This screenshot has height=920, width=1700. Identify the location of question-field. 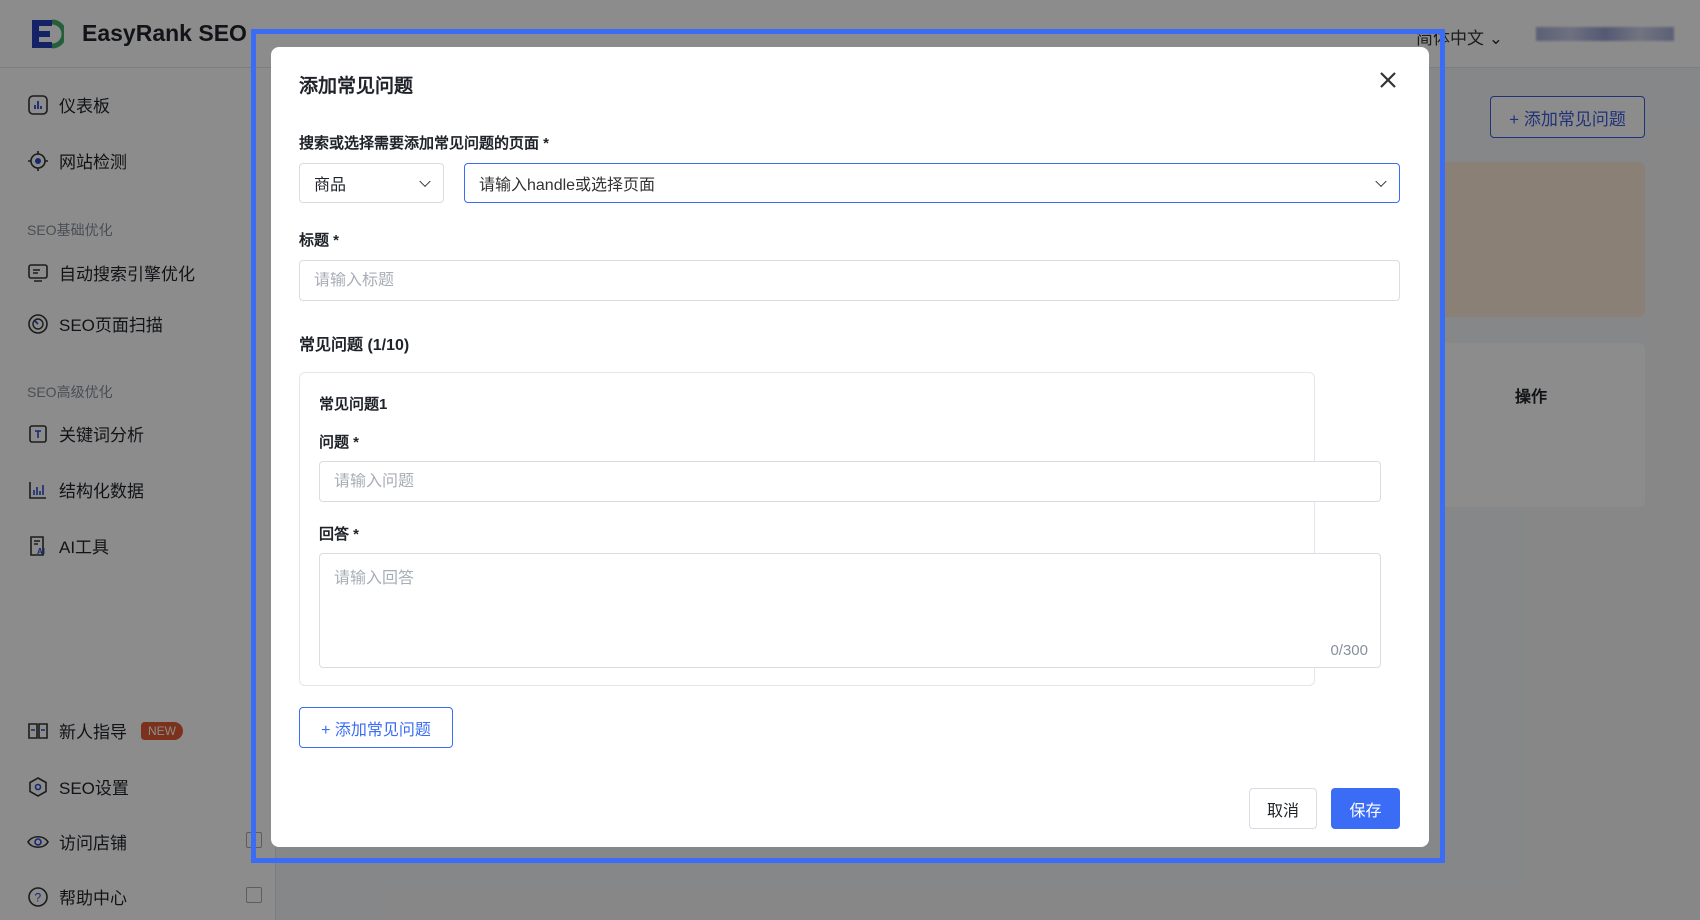
(850, 481).